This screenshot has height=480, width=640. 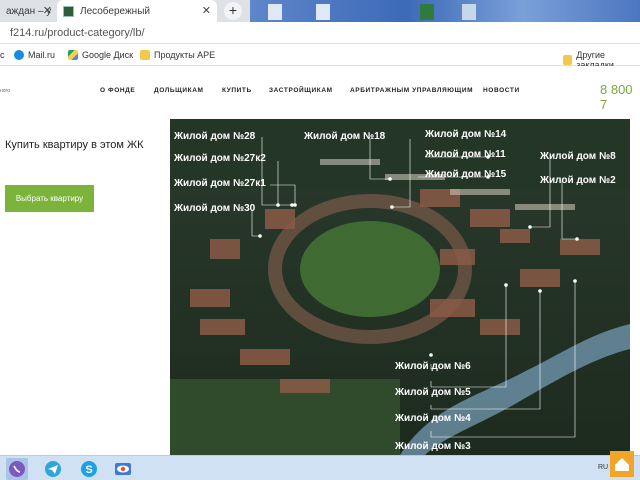 I want to click on building-label: Жилой дом №30, so click(x=214, y=208).